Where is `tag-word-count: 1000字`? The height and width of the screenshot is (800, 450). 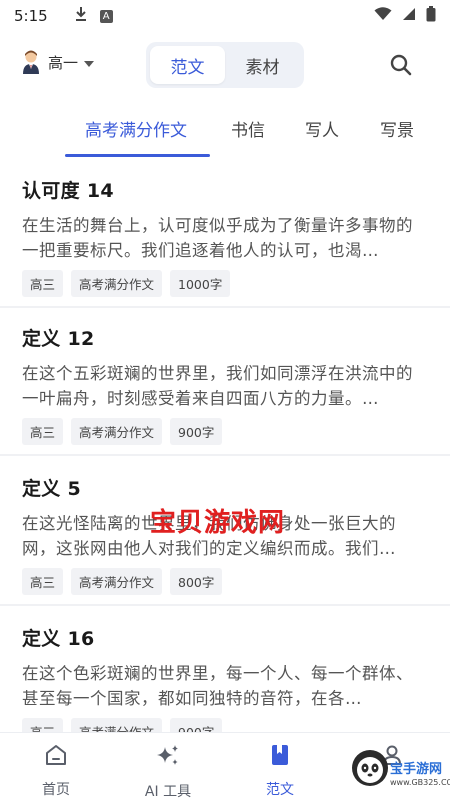
tag-word-count: 1000字 is located at coordinates (200, 283).